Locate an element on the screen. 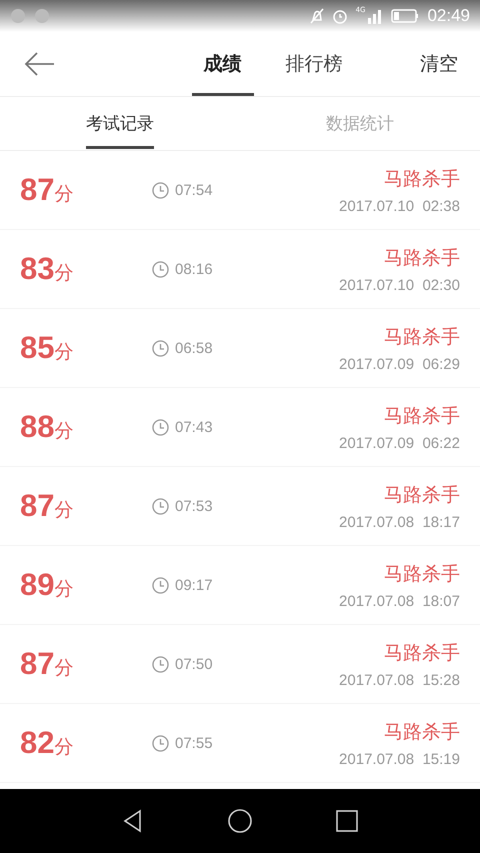 This screenshot has height=853, width=480. score-text: 82 is located at coordinates (37, 743).